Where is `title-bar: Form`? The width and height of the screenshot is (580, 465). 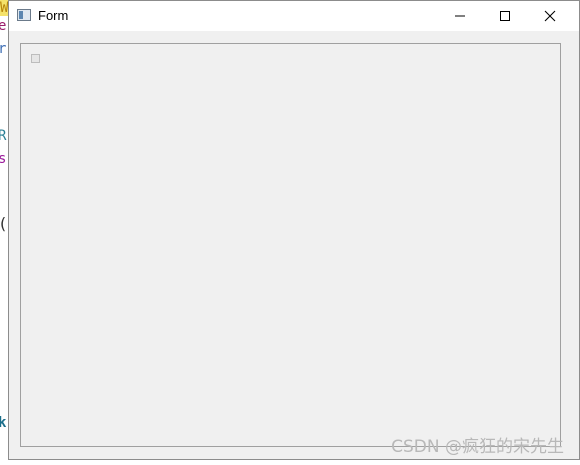
title-bar: Form is located at coordinates (294, 16).